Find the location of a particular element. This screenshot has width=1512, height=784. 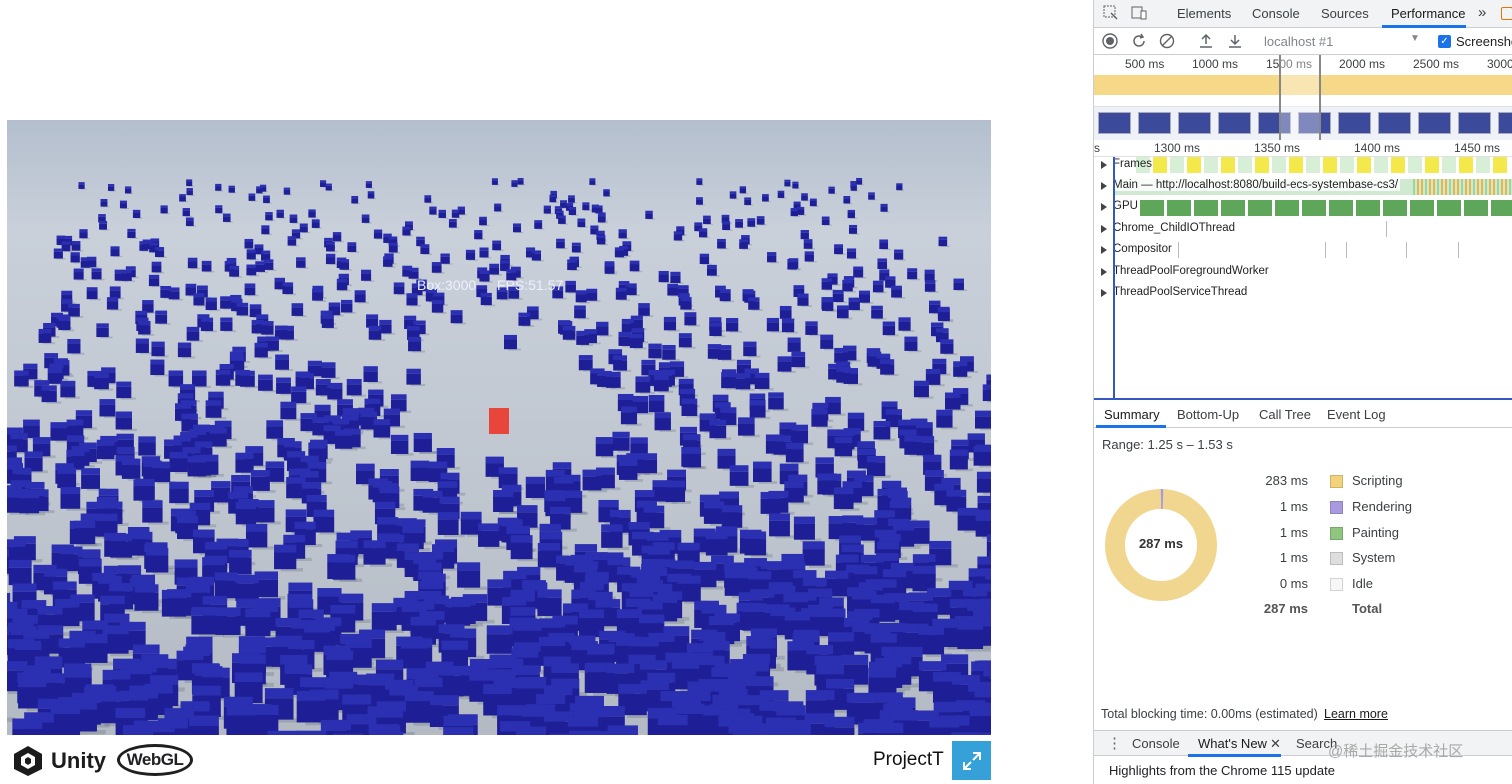

flamechart-divider is located at coordinates (1303, 399).